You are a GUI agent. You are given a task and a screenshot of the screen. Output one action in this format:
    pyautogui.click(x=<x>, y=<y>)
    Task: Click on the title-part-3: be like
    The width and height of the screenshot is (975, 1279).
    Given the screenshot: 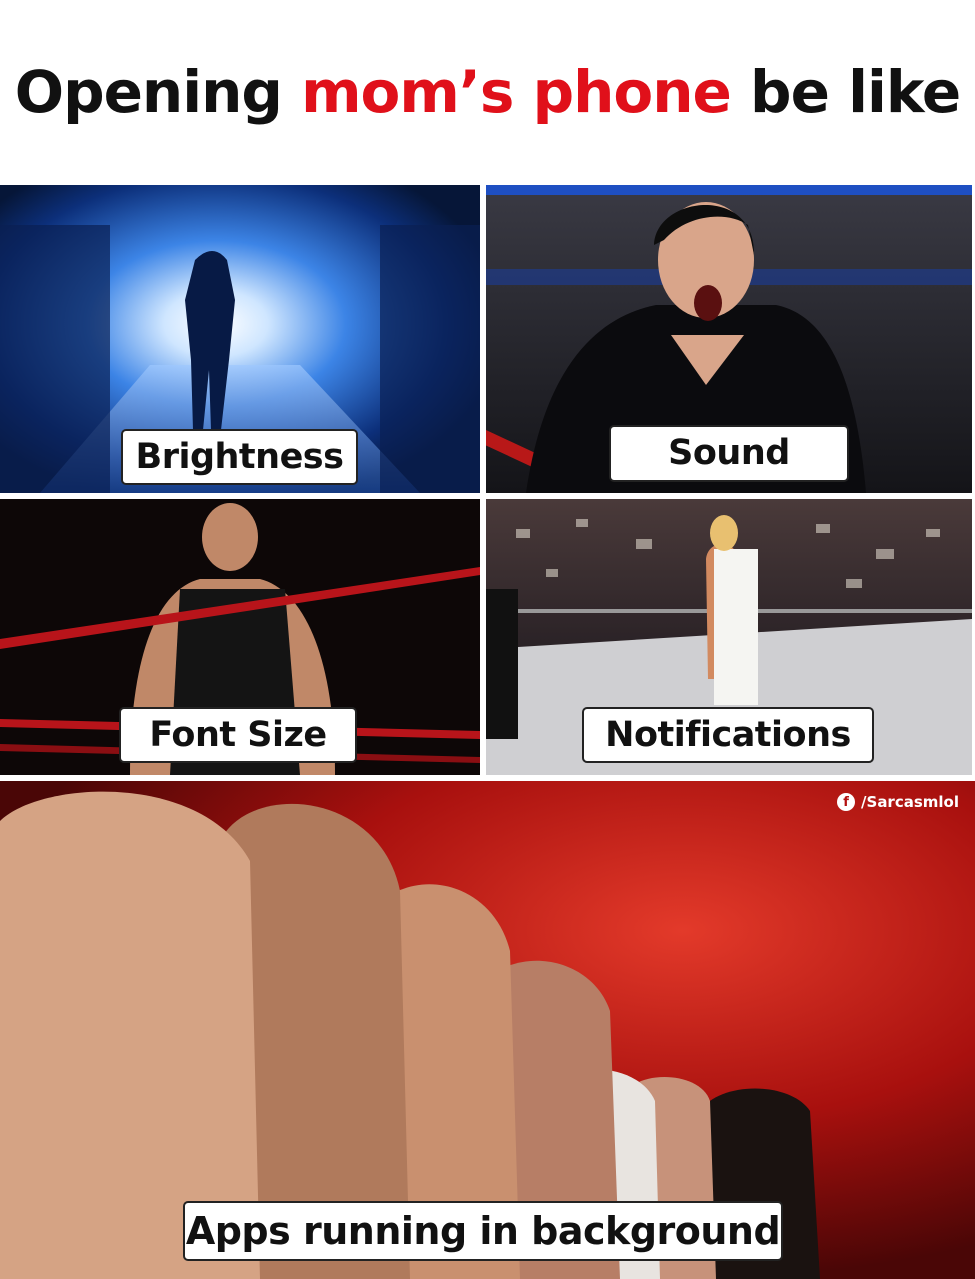 What is the action you would take?
    pyautogui.click(x=845, y=91)
    